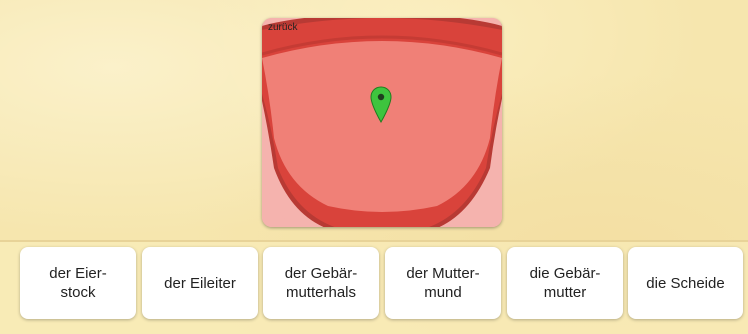  Describe the element at coordinates (78, 283) in the screenshot. I see `answer-button: der Eier- stock` at that location.